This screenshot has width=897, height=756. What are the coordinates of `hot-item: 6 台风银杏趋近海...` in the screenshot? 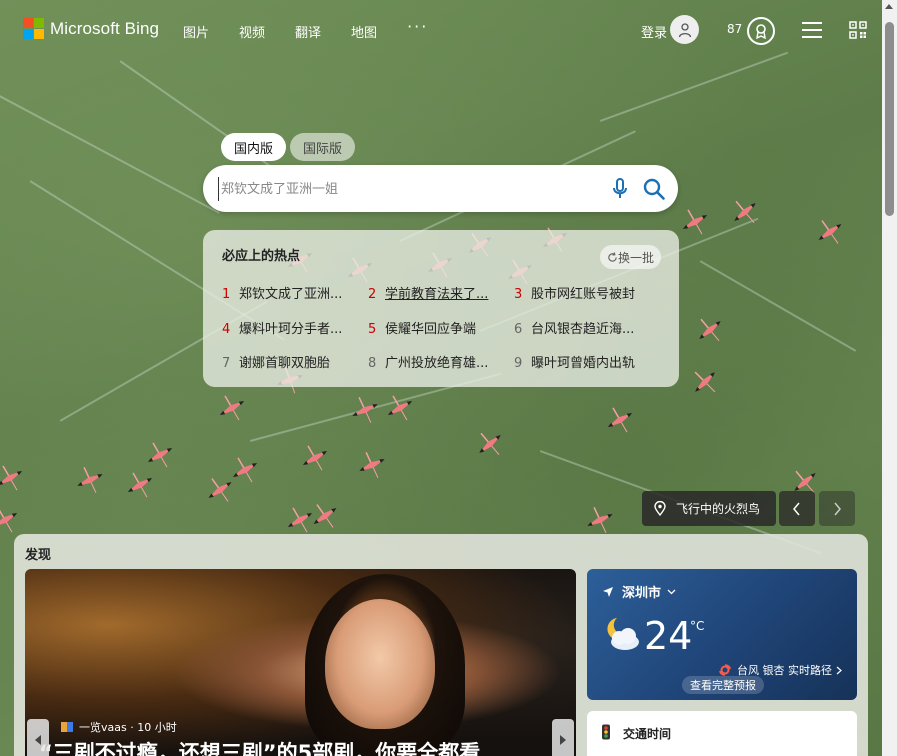 It's located at (578, 327).